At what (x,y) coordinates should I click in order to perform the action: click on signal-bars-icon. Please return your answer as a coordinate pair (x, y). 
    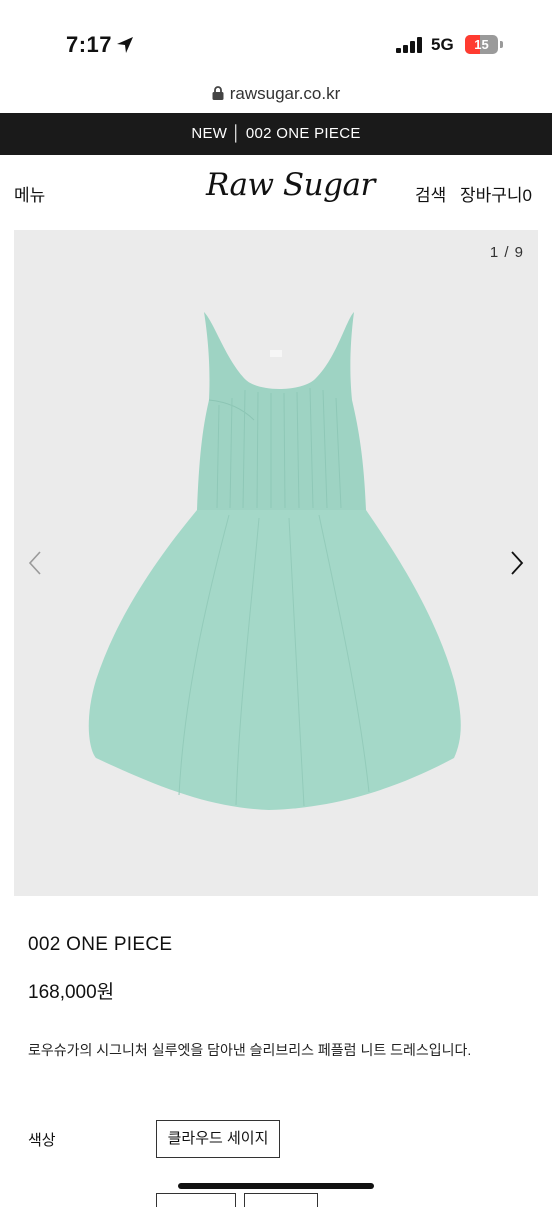
    Looking at the image, I should click on (409, 45).